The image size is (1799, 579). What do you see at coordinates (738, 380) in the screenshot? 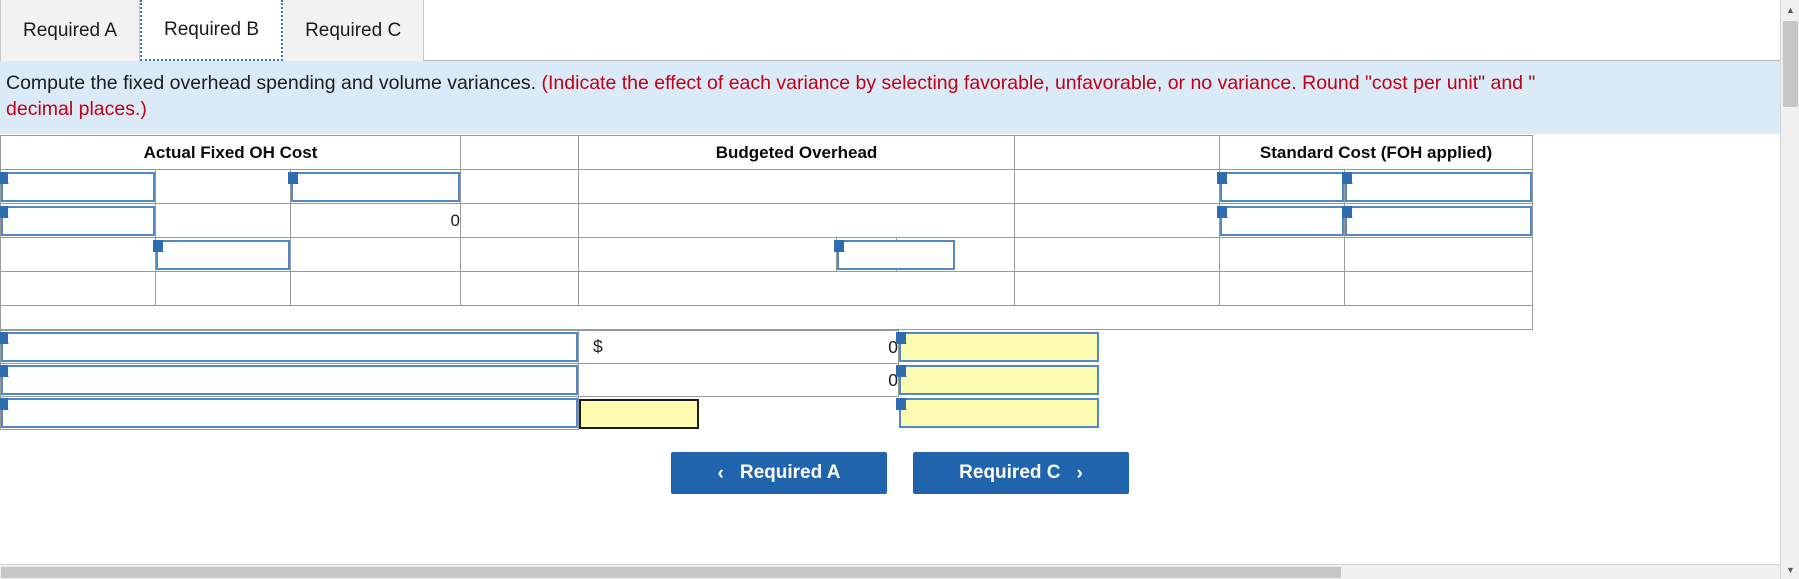
I see `variance-row-2-amount-cell: 0` at bounding box center [738, 380].